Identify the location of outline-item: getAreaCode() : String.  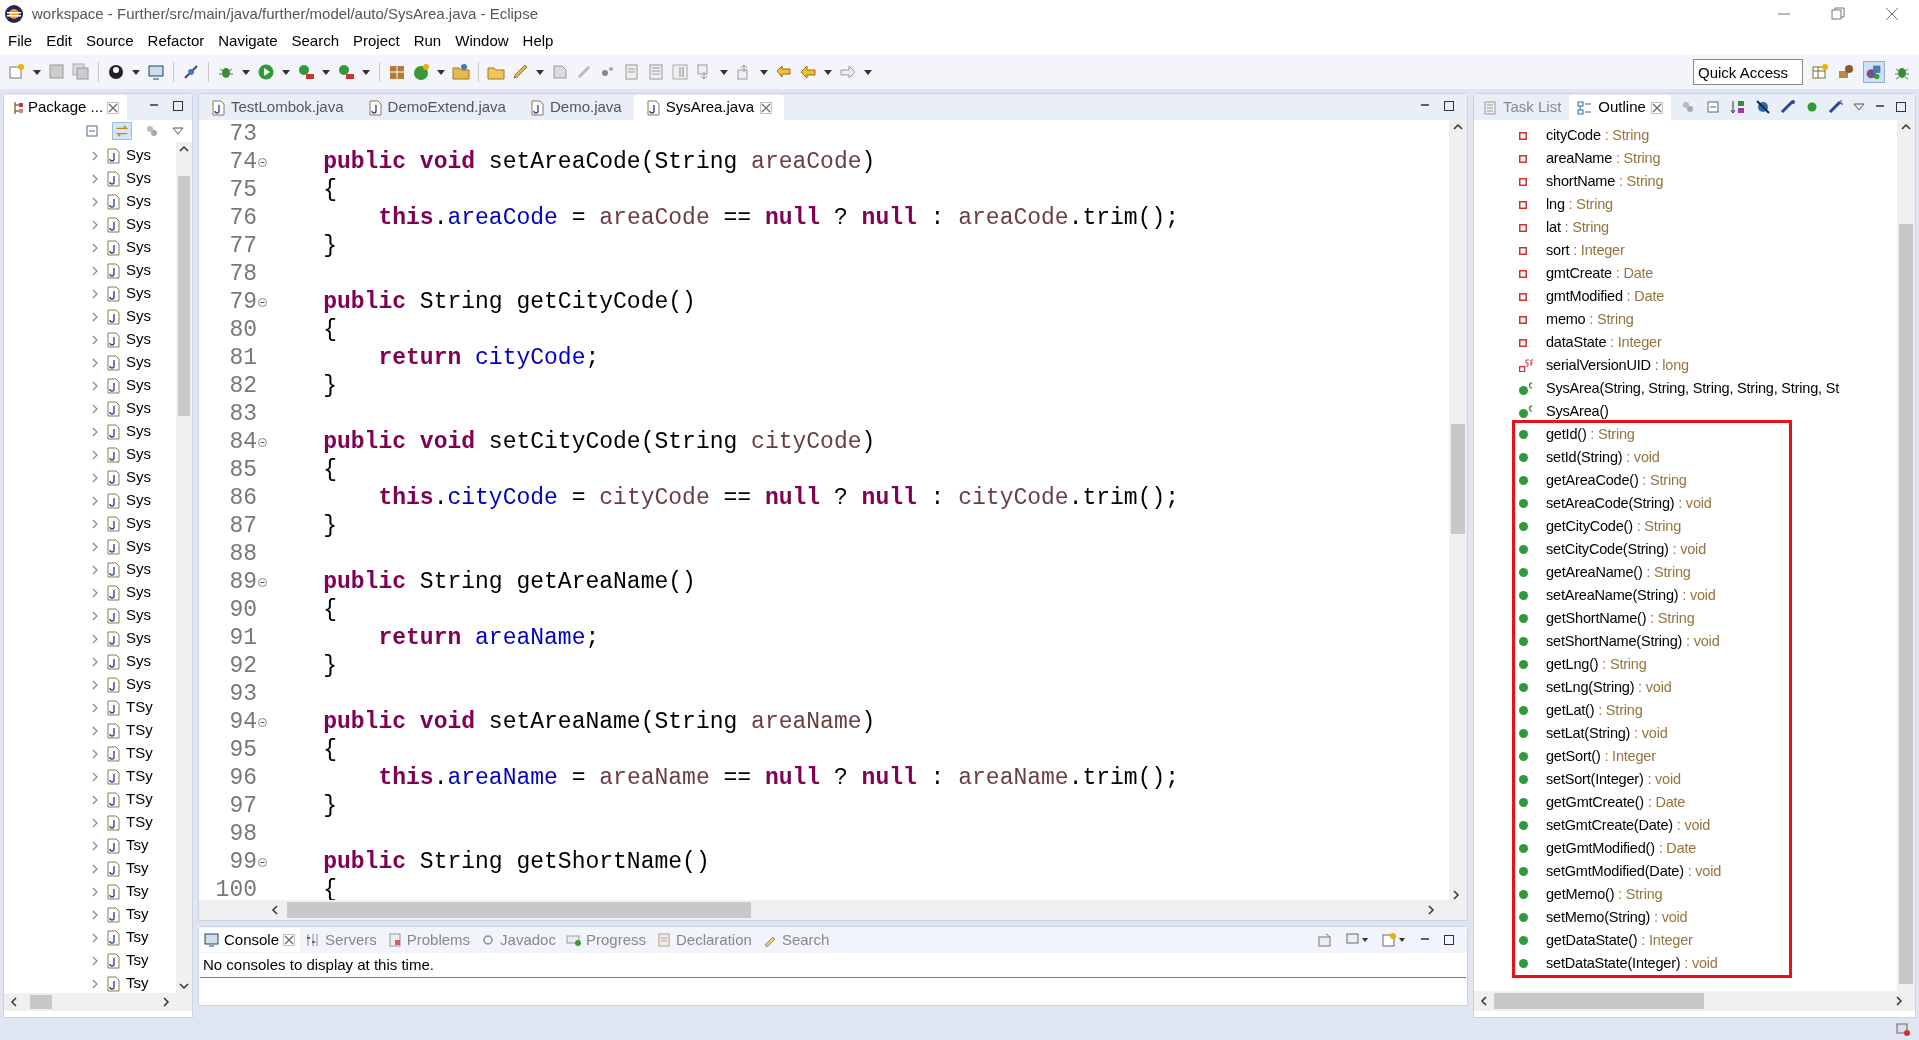
(1616, 480).